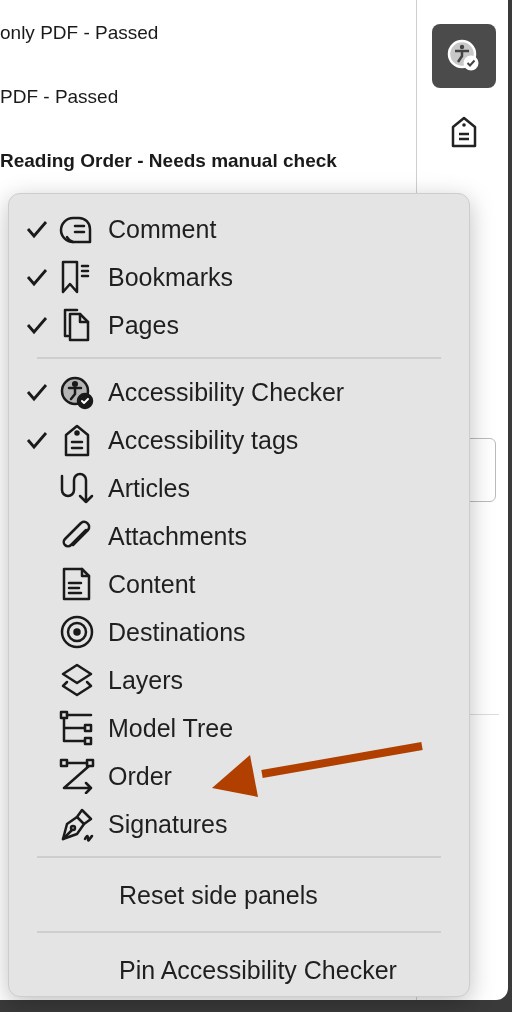 Image resolution: width=512 pixels, height=1012 pixels. What do you see at coordinates (77, 392) in the screenshot?
I see `accessibility-icon` at bounding box center [77, 392].